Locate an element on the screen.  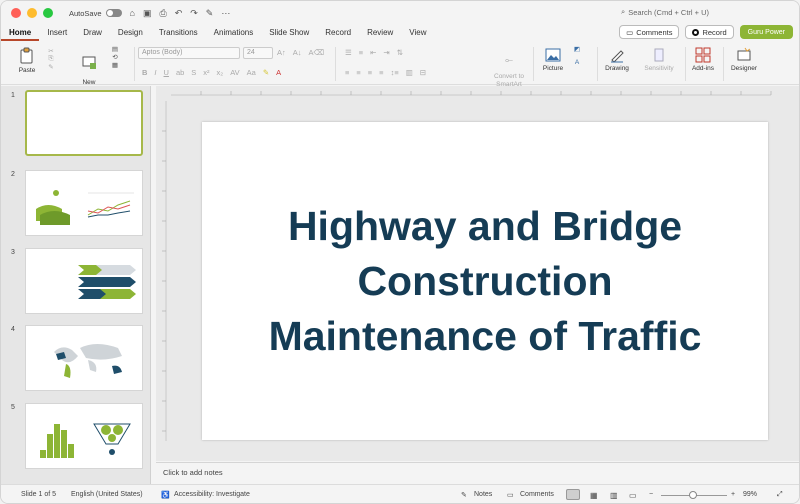
notes-toggle: Notes is located at coordinates (483, 494).